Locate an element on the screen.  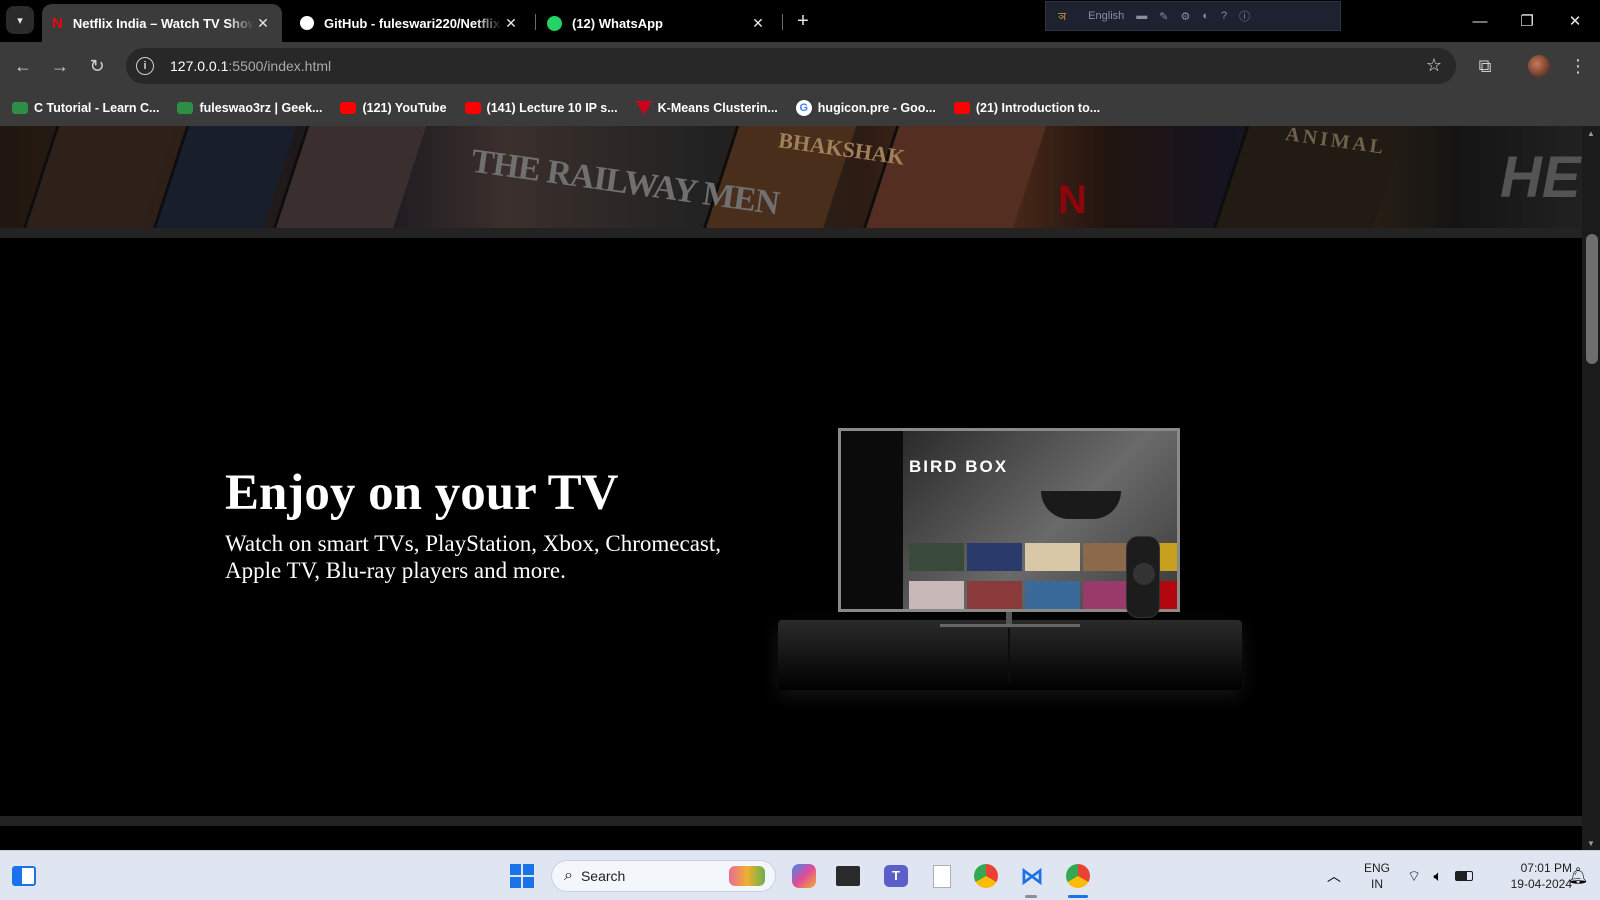
battery-button is located at coordinates (1464, 876).